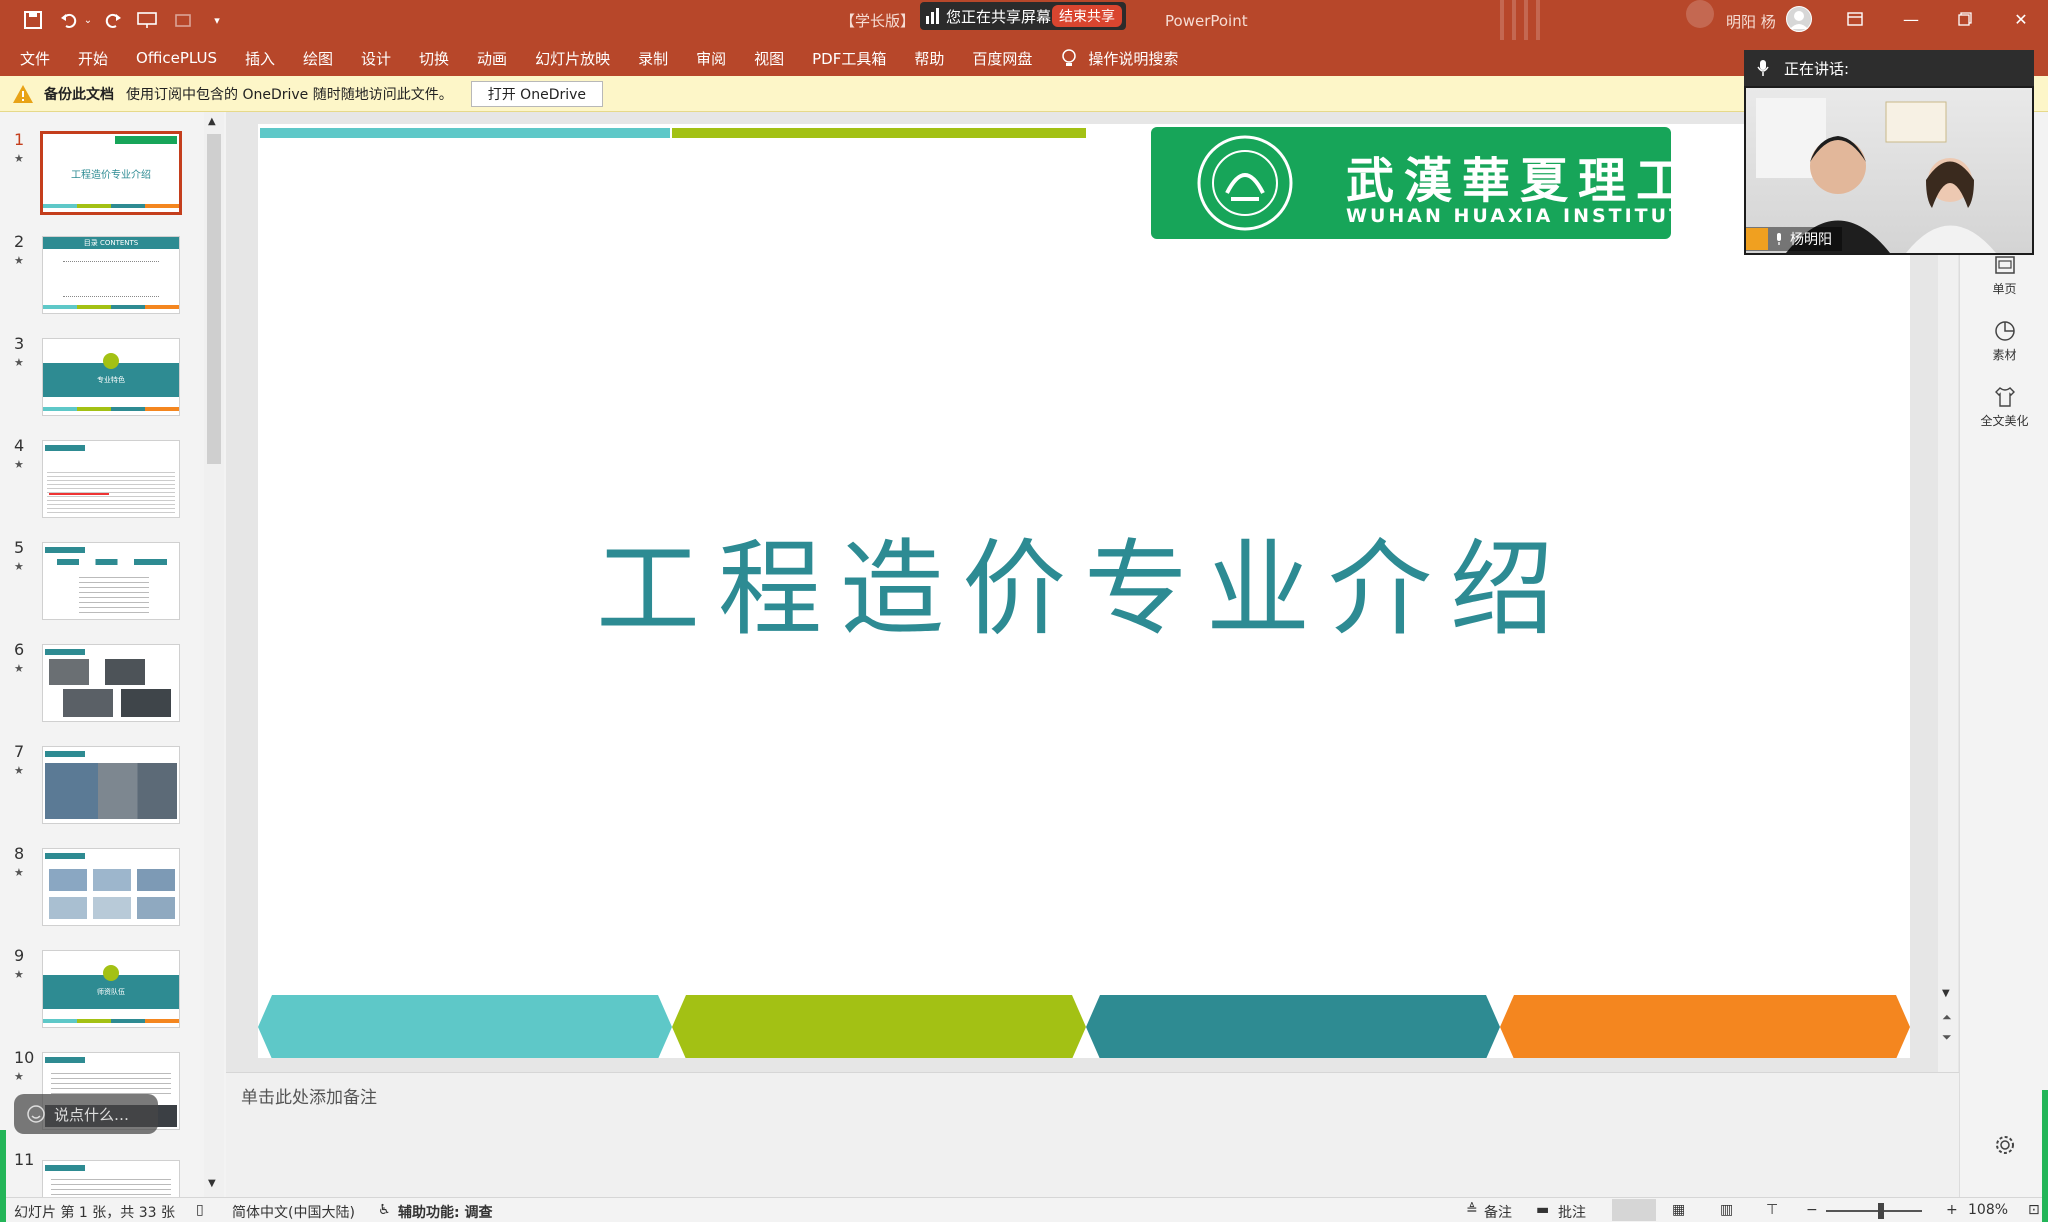 The width and height of the screenshot is (2048, 1222). Describe the element at coordinates (93, 58) in the screenshot. I see `tab-home: 开始` at that location.